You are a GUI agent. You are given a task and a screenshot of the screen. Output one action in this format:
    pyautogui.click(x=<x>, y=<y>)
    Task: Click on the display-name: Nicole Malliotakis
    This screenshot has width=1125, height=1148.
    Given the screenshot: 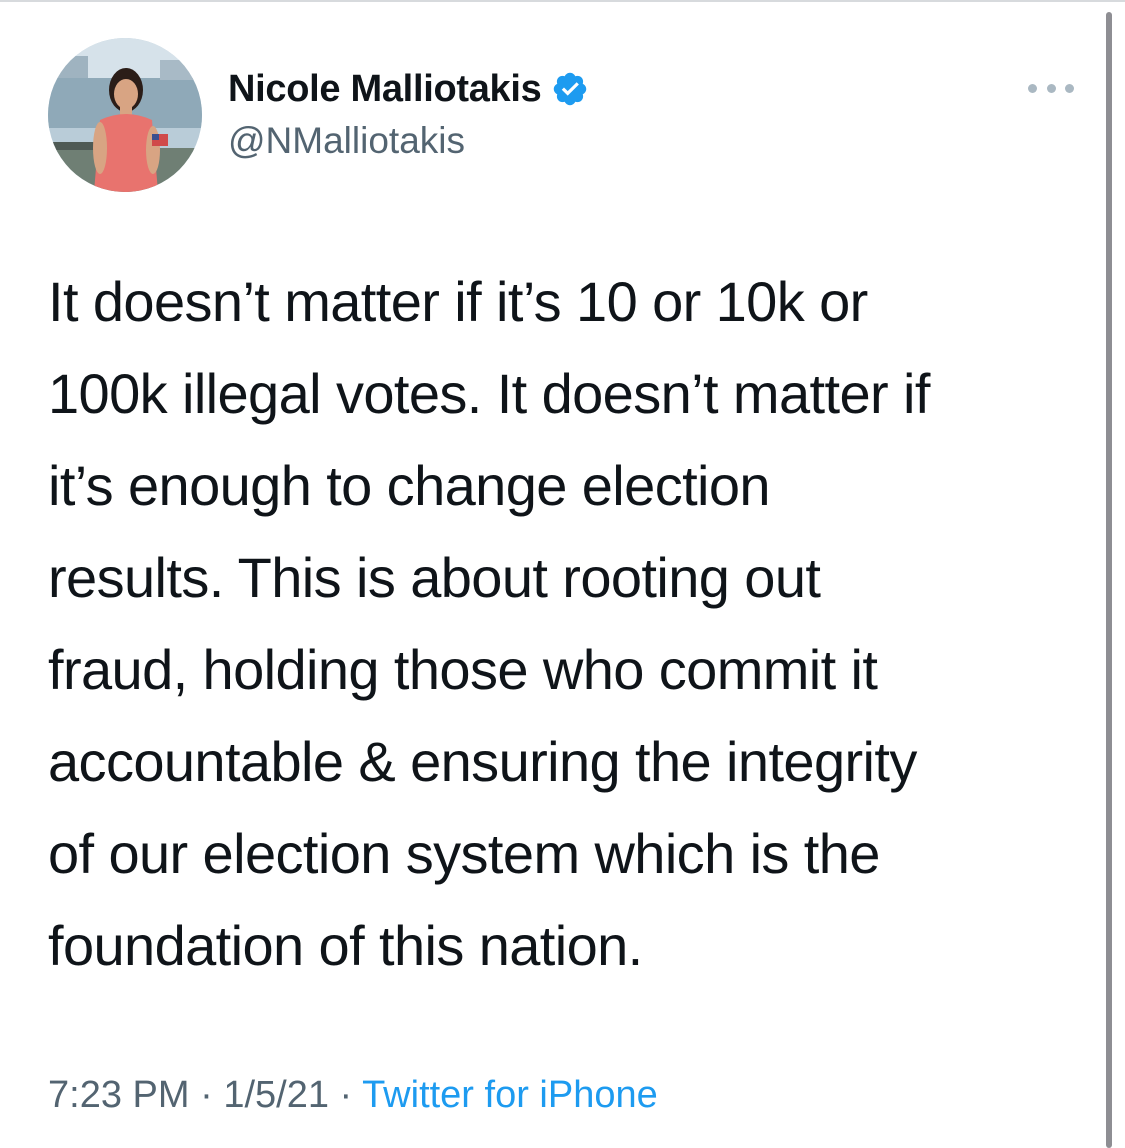 What is the action you would take?
    pyautogui.click(x=385, y=89)
    